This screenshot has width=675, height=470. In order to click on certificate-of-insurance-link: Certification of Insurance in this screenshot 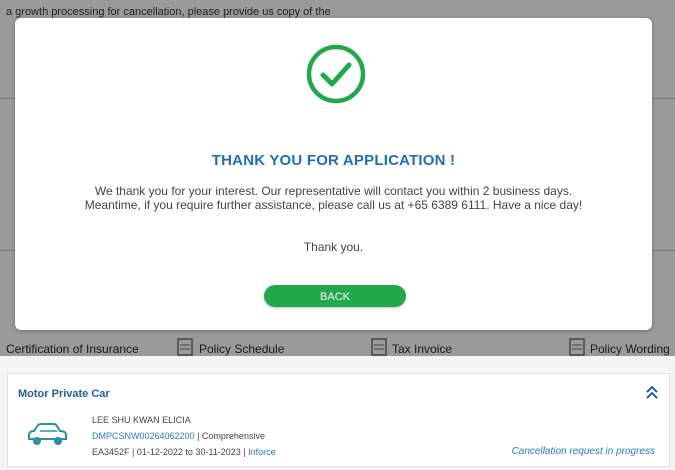, I will do `click(72, 349)`.